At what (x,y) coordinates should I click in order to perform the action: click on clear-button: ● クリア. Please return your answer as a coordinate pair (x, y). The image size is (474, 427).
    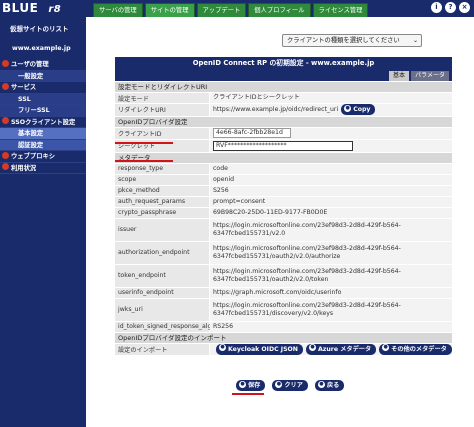
    Looking at the image, I should click on (290, 385).